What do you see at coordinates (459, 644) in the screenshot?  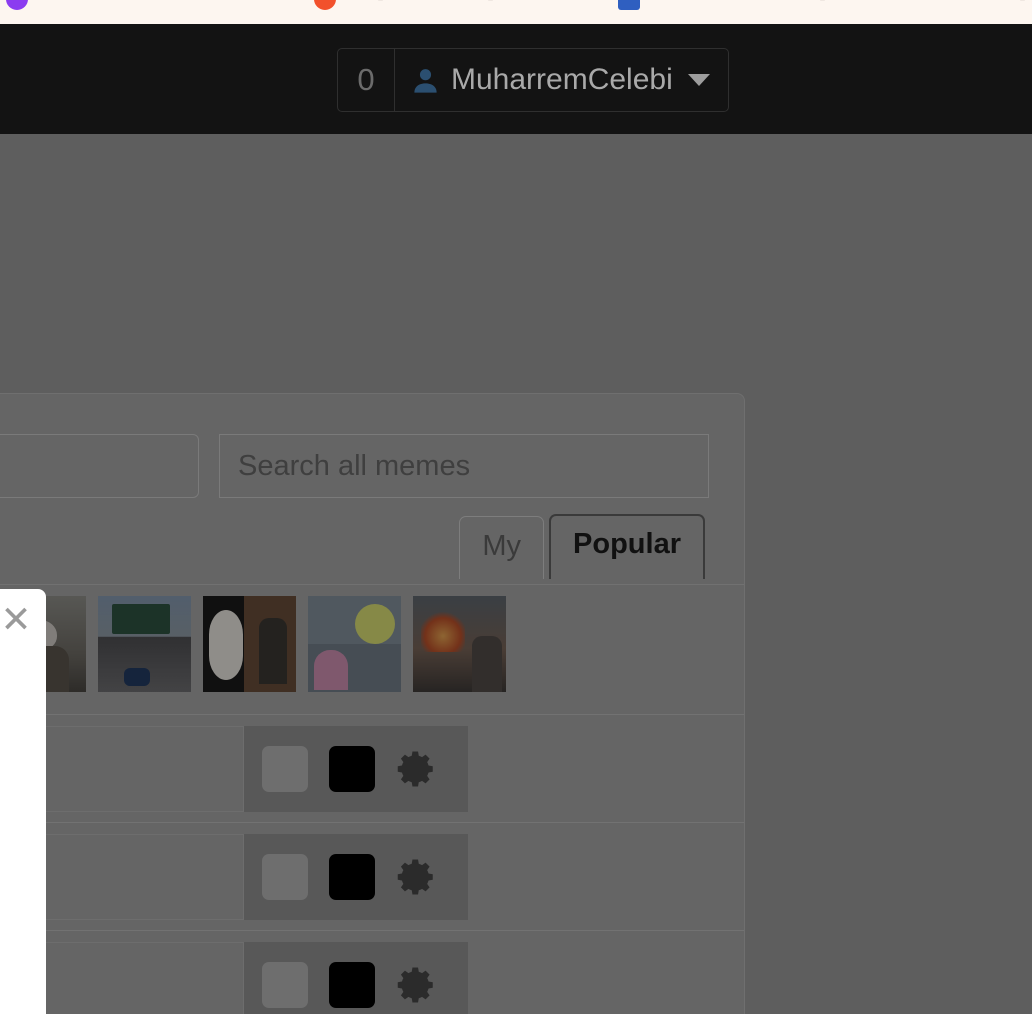 I see `disaster-girl-template` at bounding box center [459, 644].